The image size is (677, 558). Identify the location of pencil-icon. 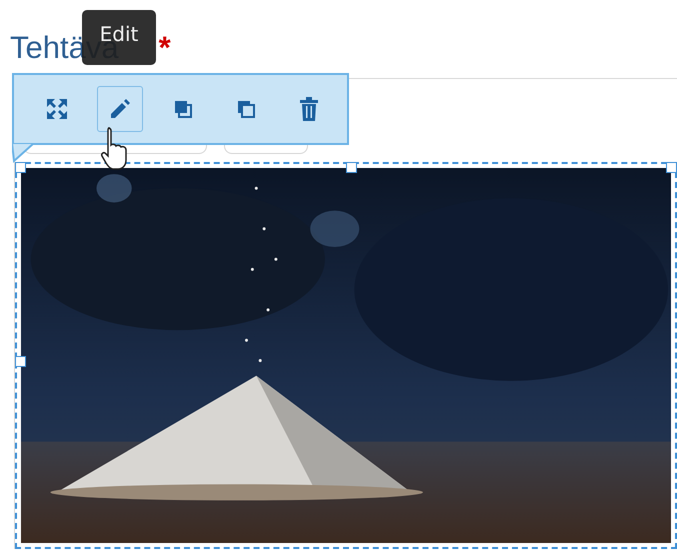
(120, 109).